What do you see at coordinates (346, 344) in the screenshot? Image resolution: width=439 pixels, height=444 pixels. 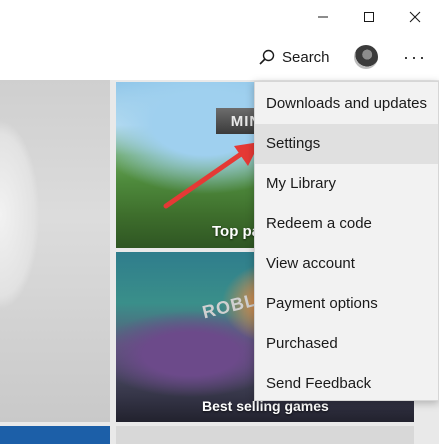 I see `menu-item-purchased: Purchased` at bounding box center [346, 344].